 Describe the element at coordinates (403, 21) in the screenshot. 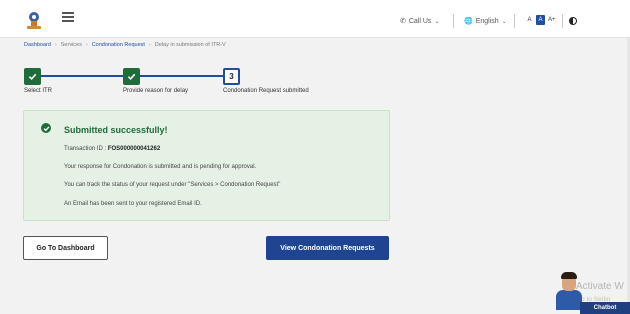

I see `phone-icon: ✆` at that location.